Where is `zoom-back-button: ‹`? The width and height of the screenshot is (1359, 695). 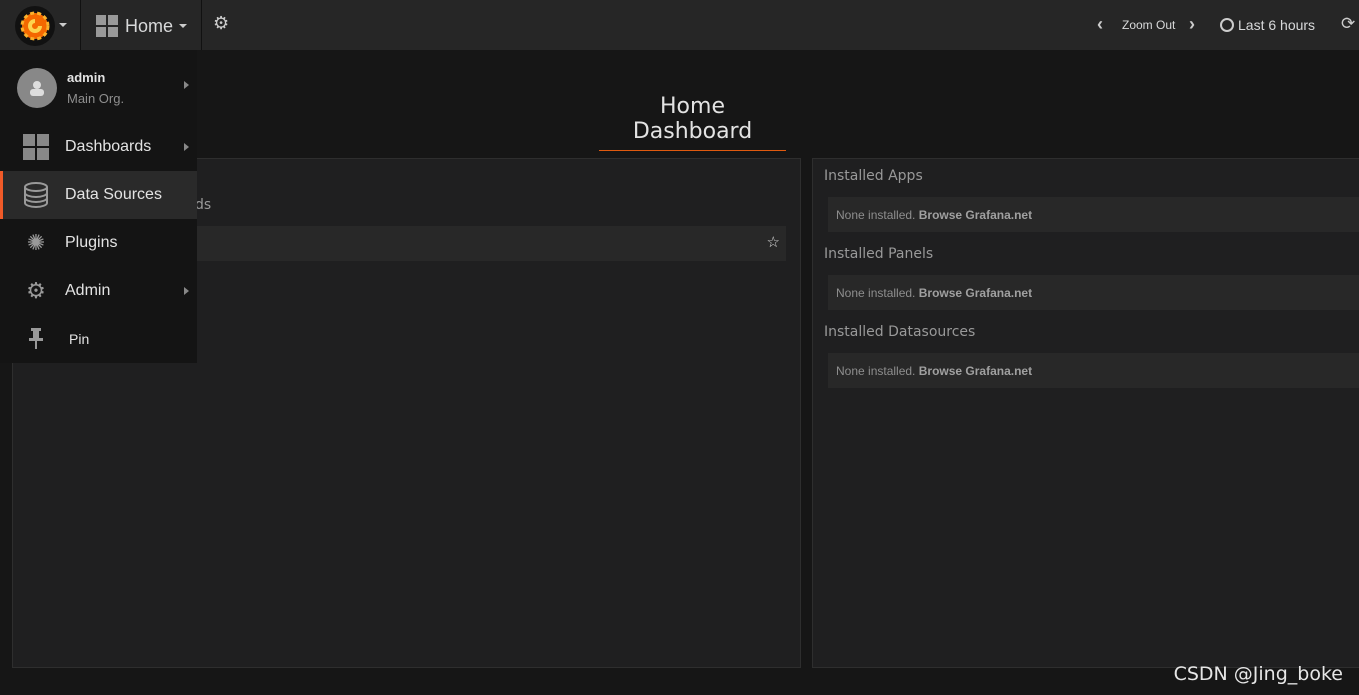 zoom-back-button: ‹ is located at coordinates (1100, 24).